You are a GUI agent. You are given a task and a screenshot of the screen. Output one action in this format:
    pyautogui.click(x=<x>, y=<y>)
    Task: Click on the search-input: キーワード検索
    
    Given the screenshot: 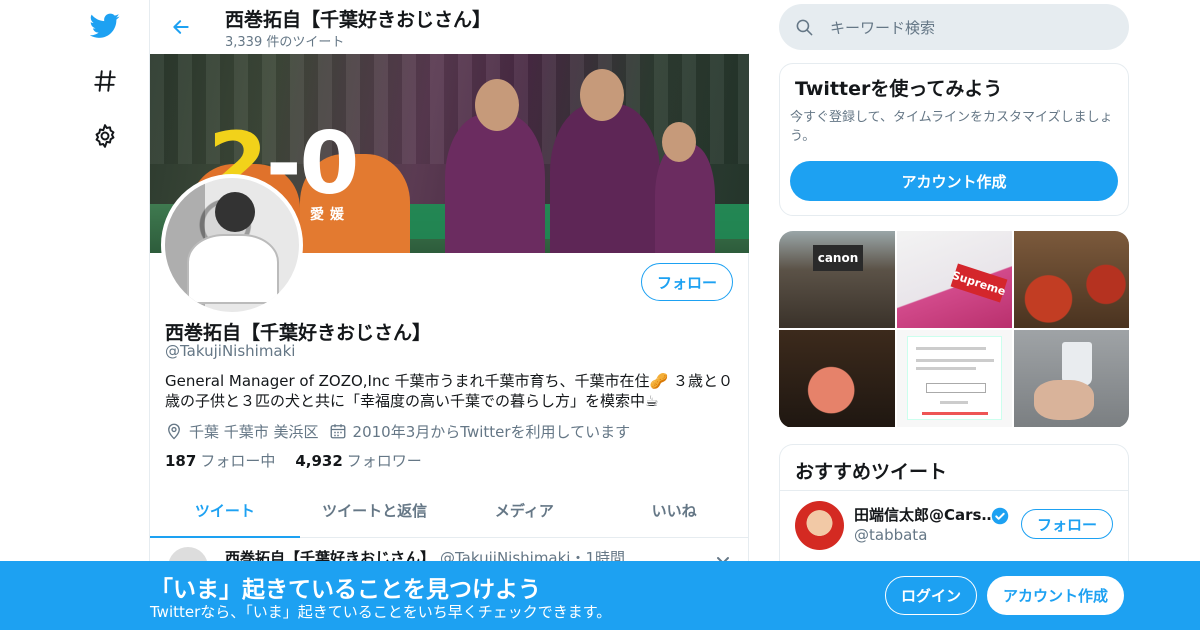 What is the action you would take?
    pyautogui.click(x=954, y=27)
    